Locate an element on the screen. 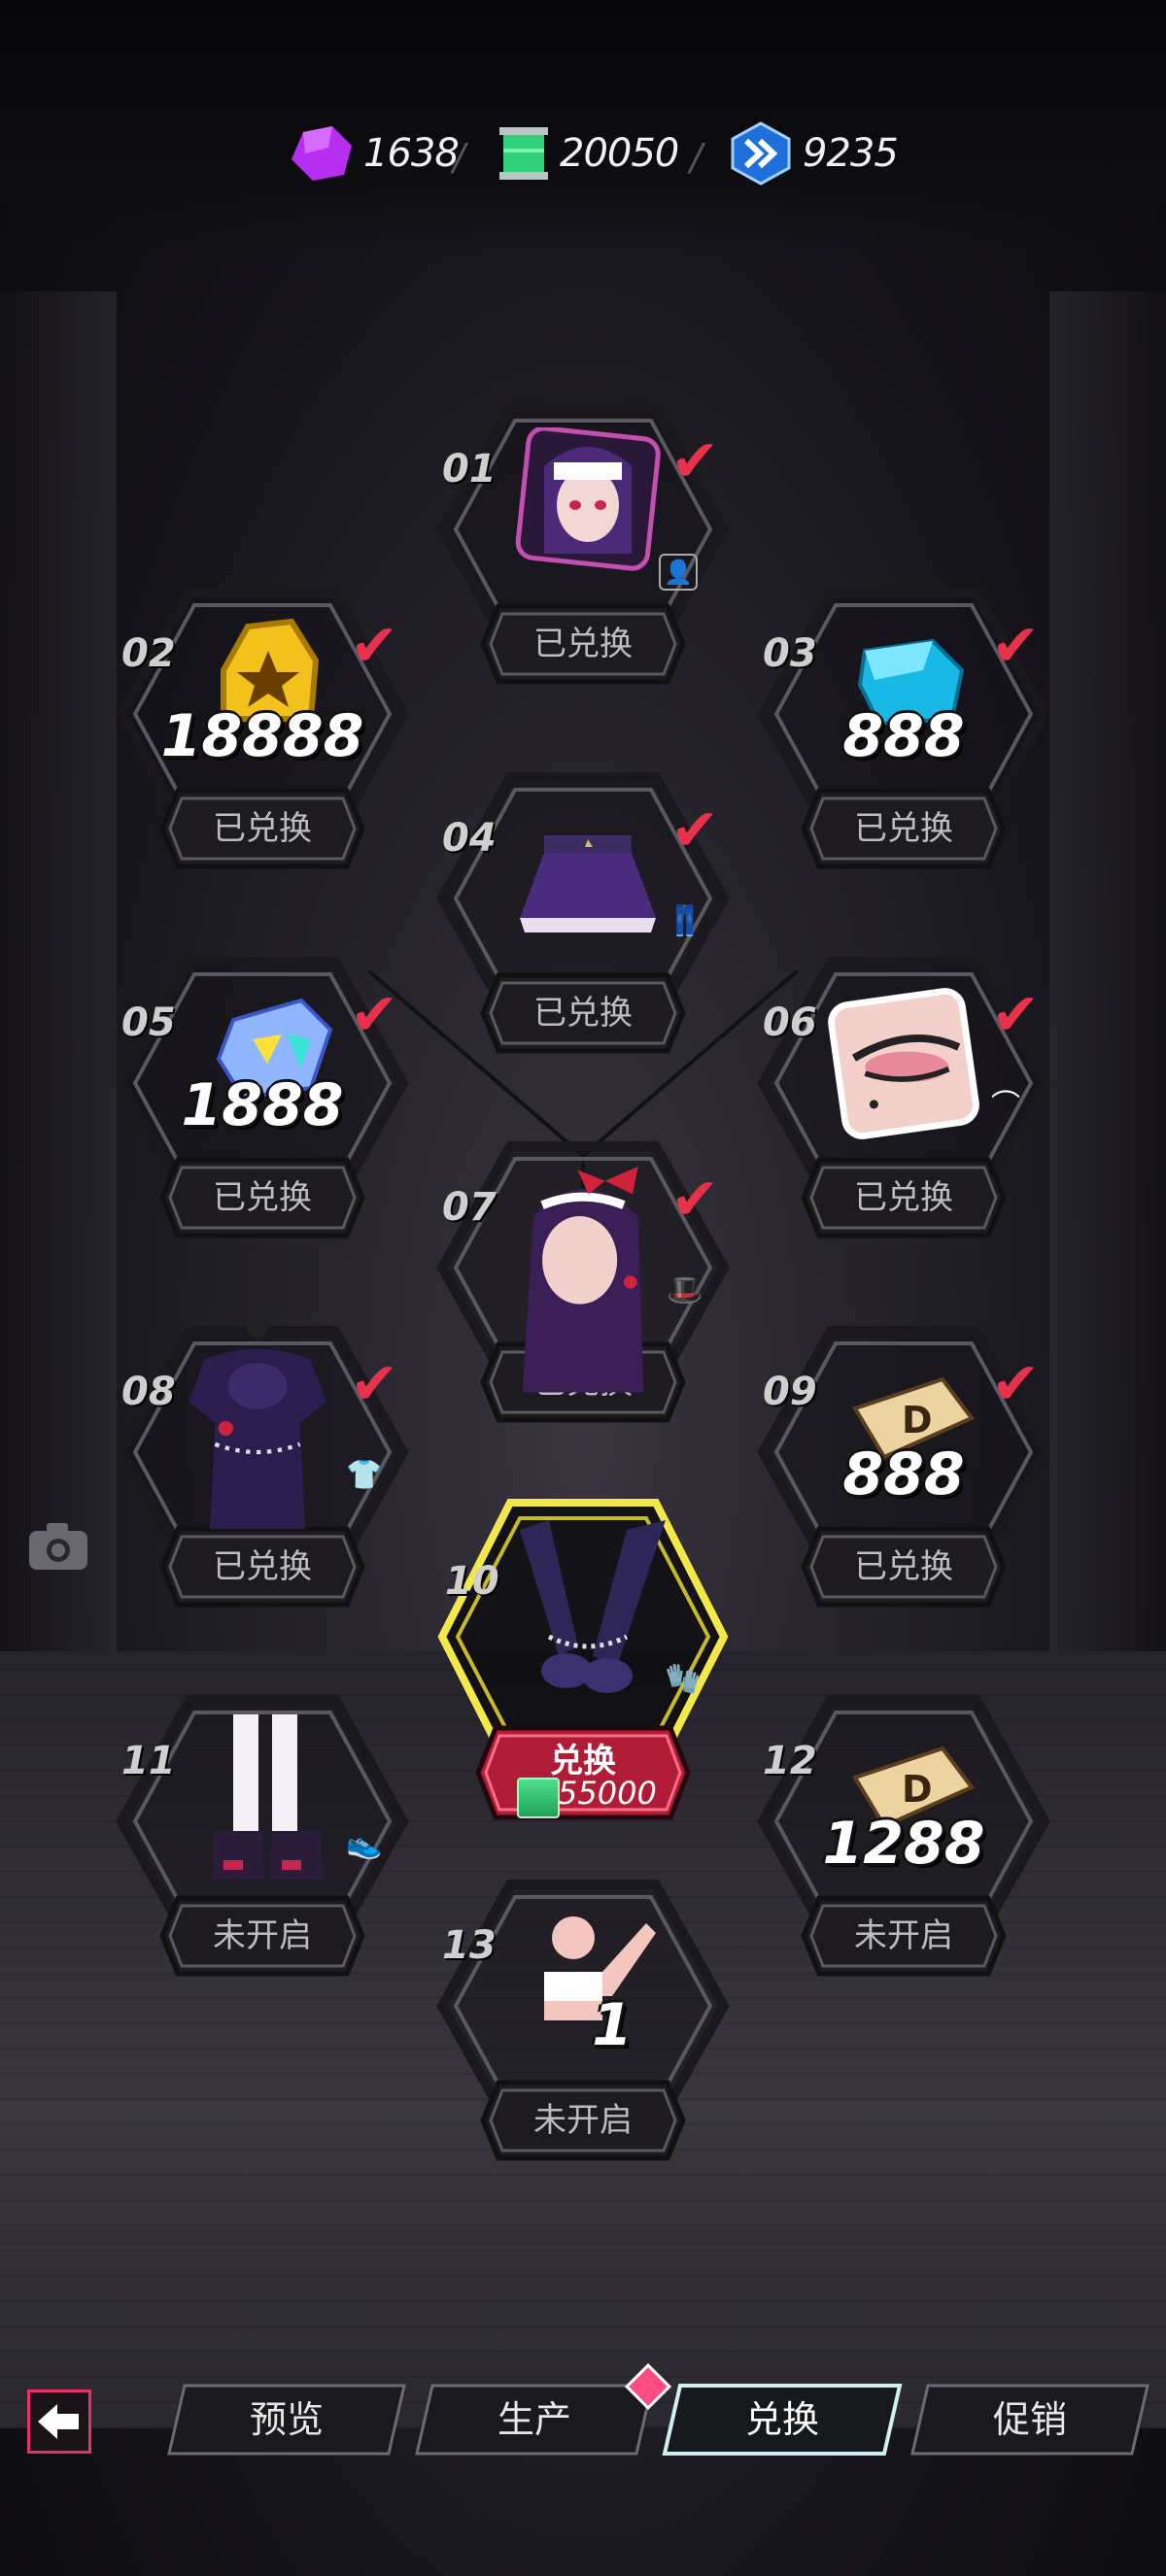 The width and height of the screenshot is (1166, 2576). node-number: 13 is located at coordinates (469, 1945).